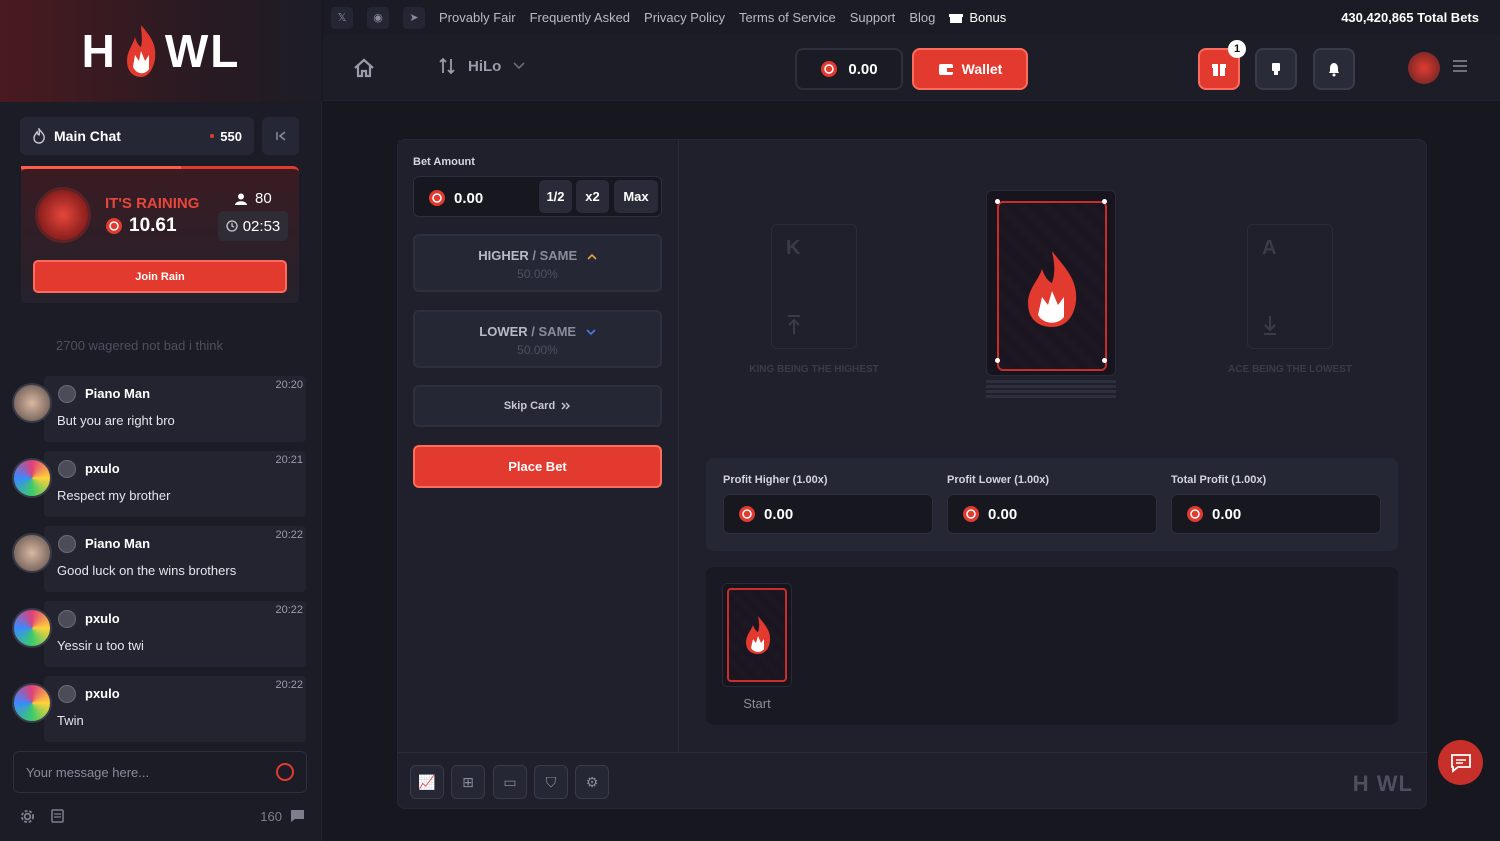  What do you see at coordinates (114, 495) in the screenshot?
I see `message-text: Respect my brother` at bounding box center [114, 495].